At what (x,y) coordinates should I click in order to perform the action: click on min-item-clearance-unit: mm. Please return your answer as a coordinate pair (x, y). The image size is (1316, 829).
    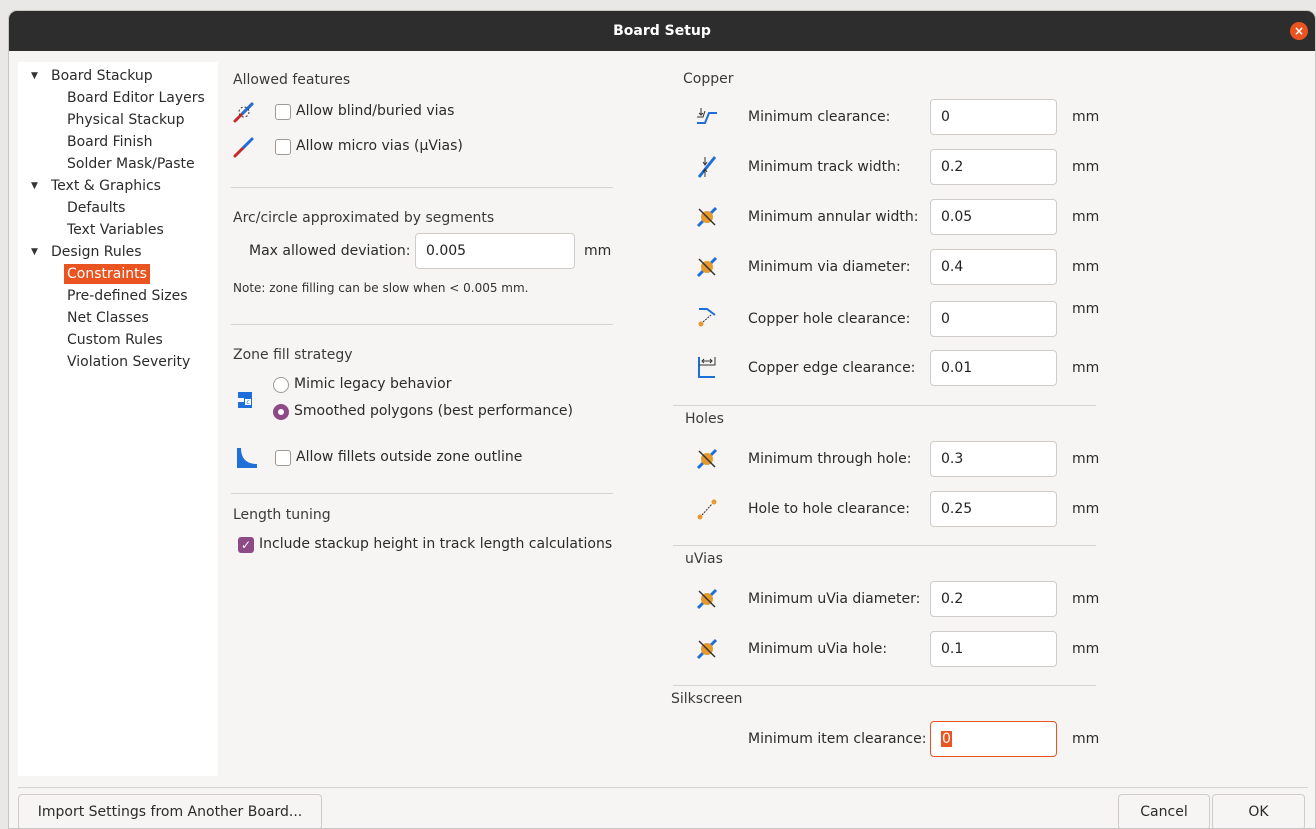
    Looking at the image, I should click on (1086, 739).